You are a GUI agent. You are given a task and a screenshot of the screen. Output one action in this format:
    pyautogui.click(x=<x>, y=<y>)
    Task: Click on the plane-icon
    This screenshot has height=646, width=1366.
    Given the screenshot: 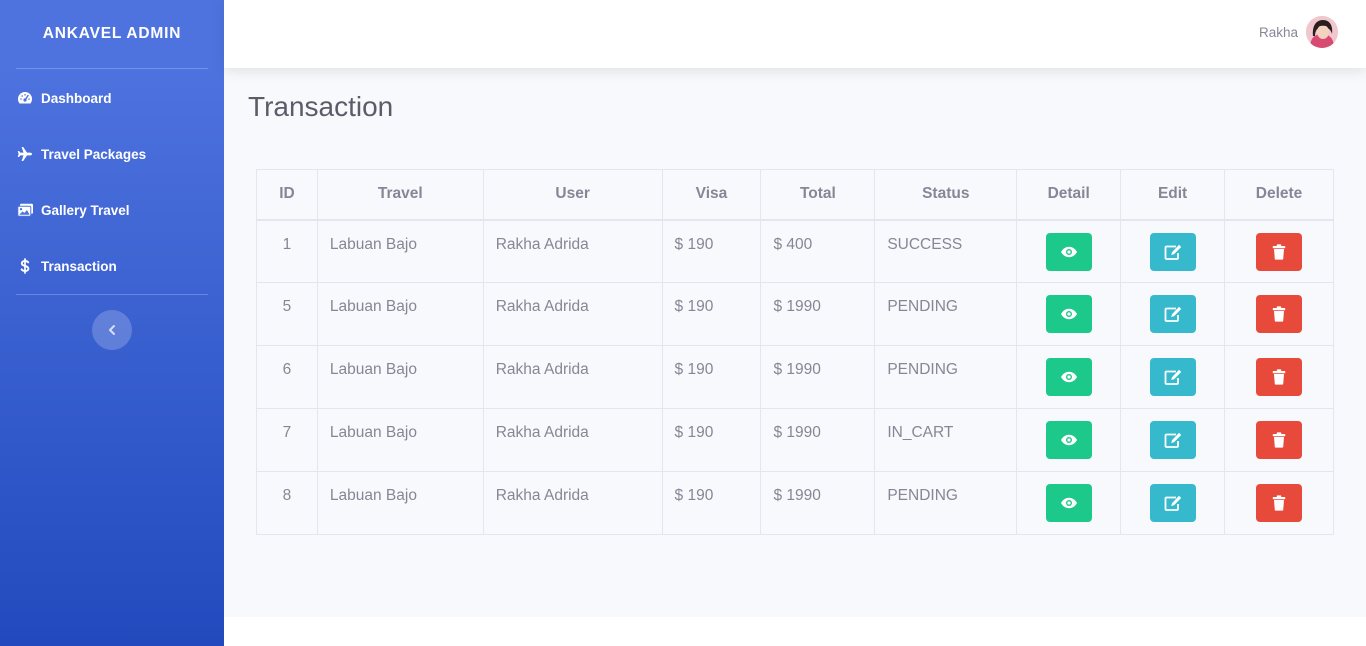 What is the action you would take?
    pyautogui.click(x=25, y=154)
    